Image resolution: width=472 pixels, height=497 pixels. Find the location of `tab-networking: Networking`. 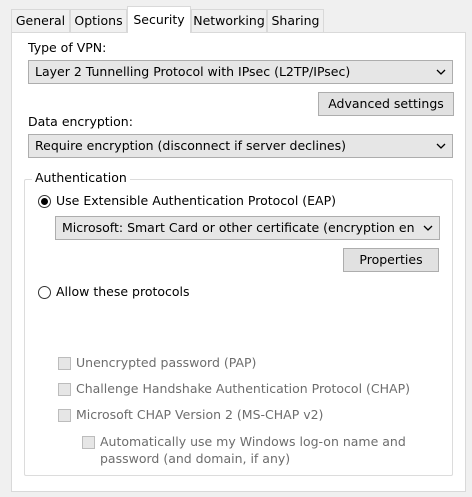

tab-networking: Networking is located at coordinates (229, 21).